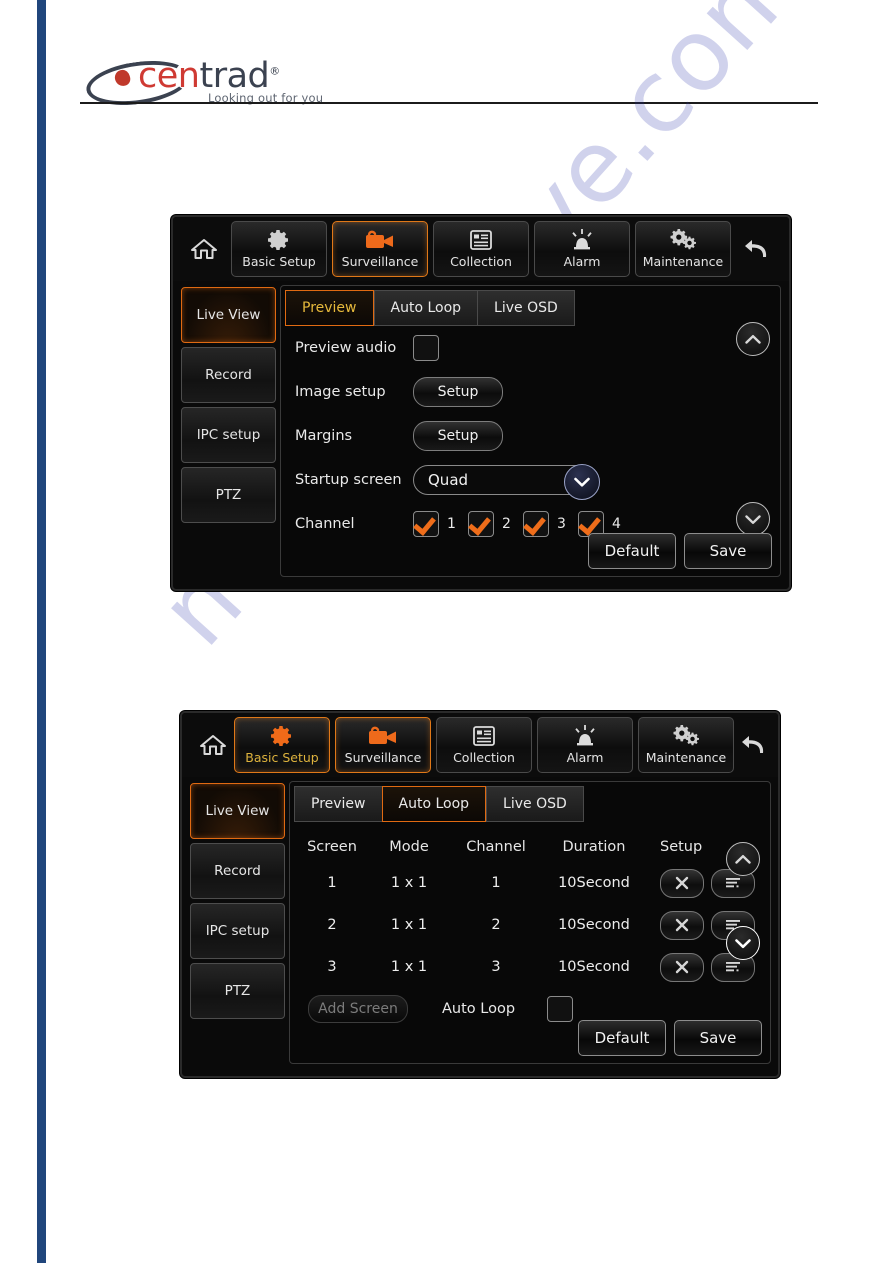  Describe the element at coordinates (582, 482) in the screenshot. I see `chevron-down-icon` at that location.